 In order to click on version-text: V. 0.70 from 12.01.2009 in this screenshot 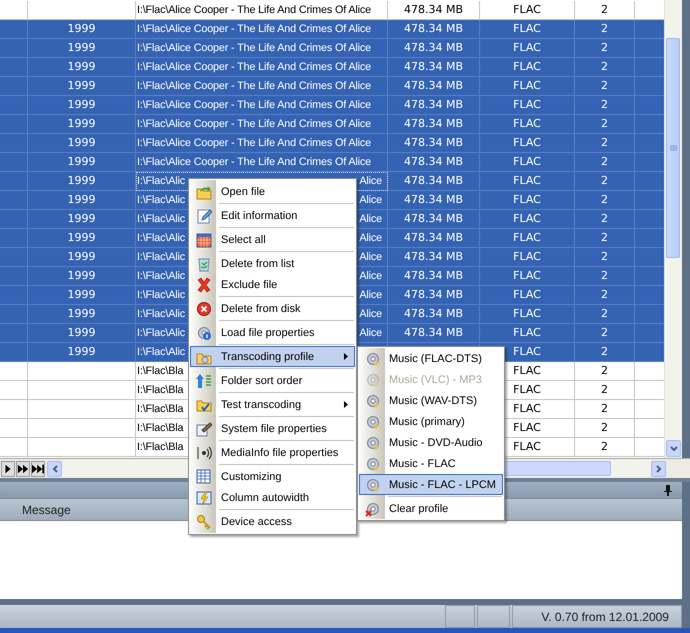, I will do `click(597, 616)`.